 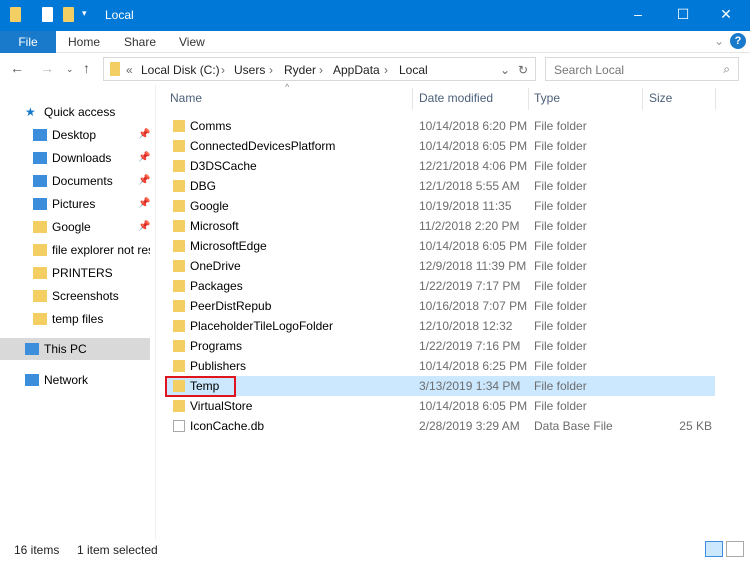 What do you see at coordinates (75, 204) in the screenshot?
I see `sidebar-item: Pictures 📌` at bounding box center [75, 204].